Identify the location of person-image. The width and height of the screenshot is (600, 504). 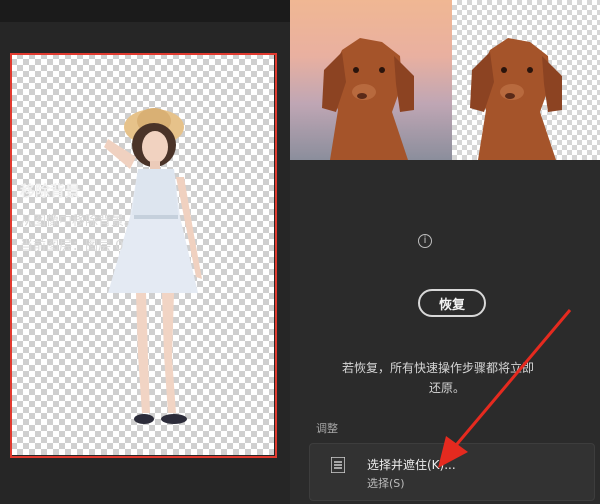
(153, 266).